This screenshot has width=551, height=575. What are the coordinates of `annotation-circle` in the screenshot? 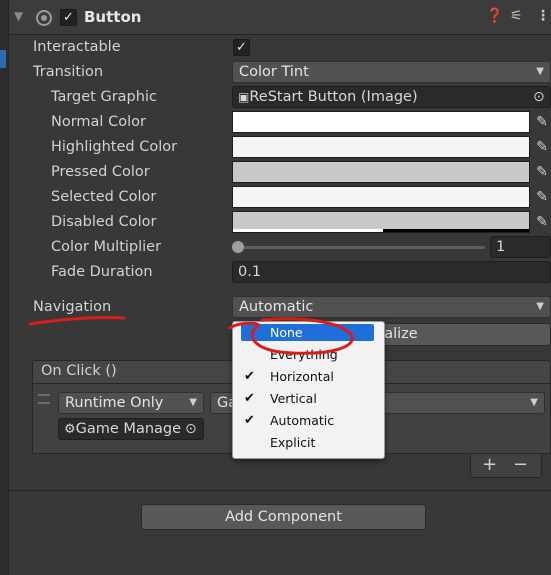 It's located at (291, 336).